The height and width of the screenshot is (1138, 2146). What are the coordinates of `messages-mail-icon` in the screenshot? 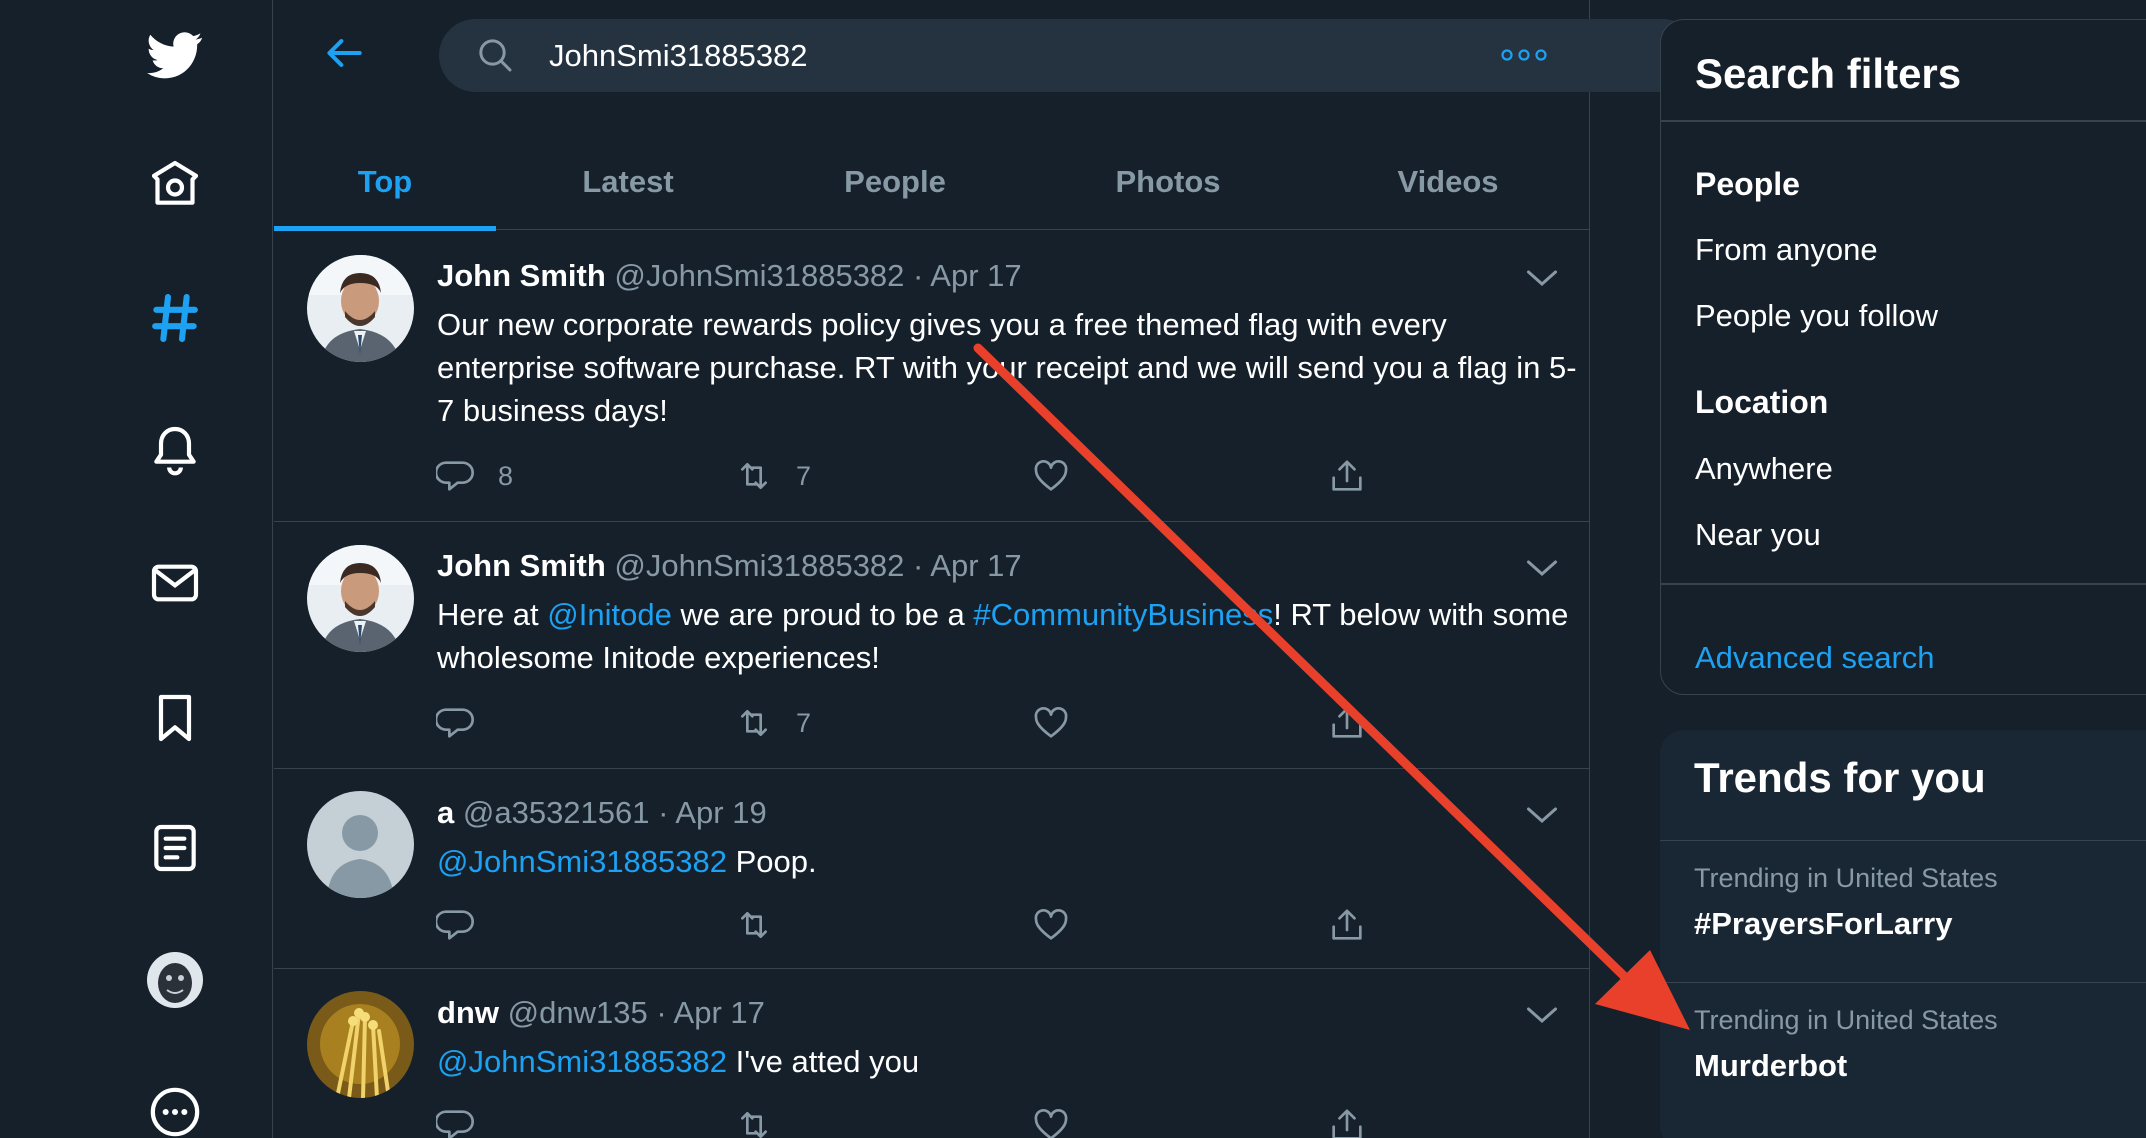 It's located at (175, 583).